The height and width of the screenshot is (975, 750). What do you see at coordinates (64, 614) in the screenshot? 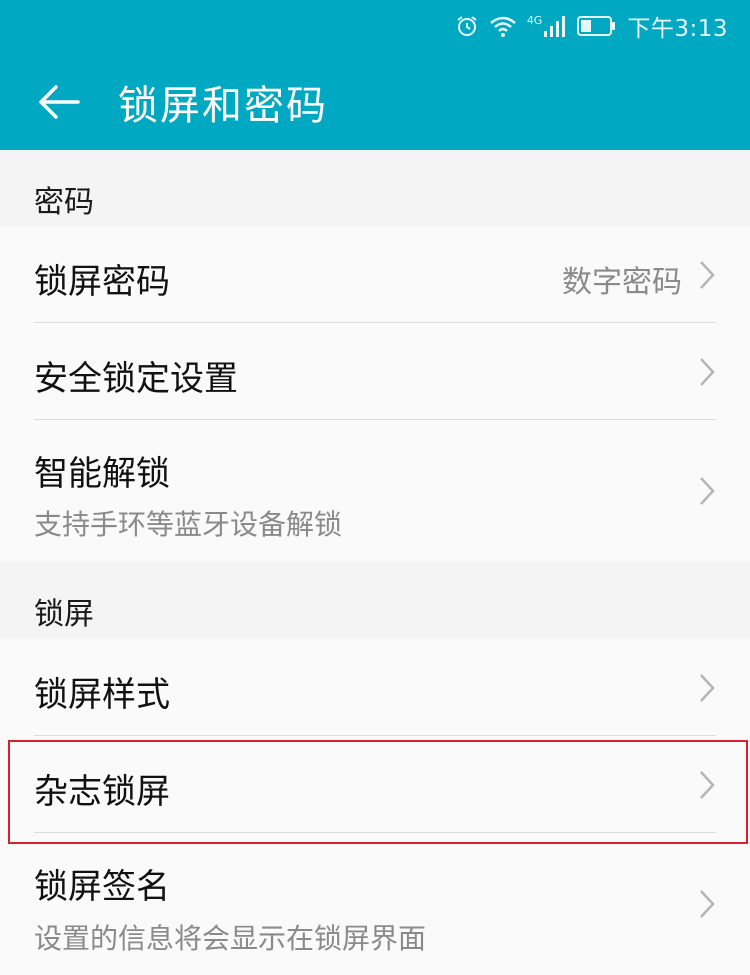
I see `section-header-label: 锁屏` at bounding box center [64, 614].